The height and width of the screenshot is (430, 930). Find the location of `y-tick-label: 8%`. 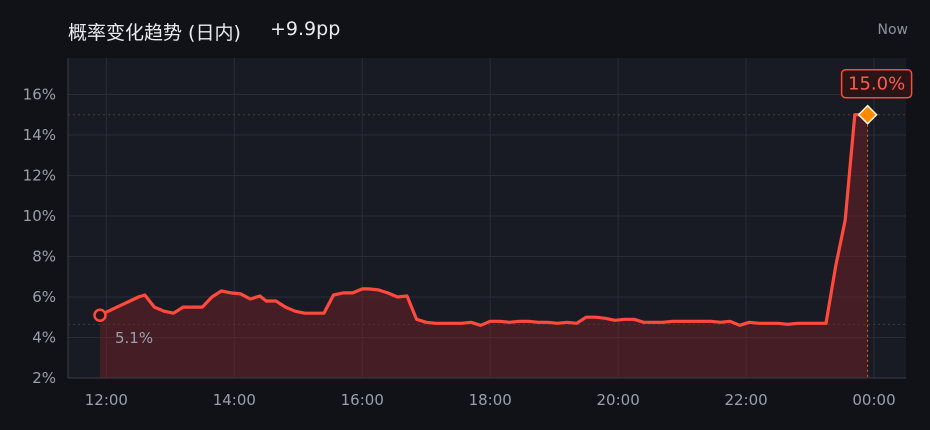

y-tick-label: 8% is located at coordinates (44, 256).